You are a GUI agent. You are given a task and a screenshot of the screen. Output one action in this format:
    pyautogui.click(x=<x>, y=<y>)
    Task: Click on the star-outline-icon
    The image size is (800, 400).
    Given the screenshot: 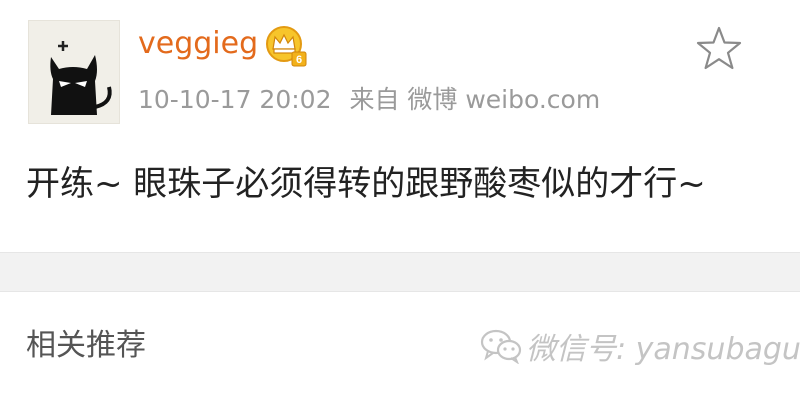 What is the action you would take?
    pyautogui.click(x=719, y=49)
    